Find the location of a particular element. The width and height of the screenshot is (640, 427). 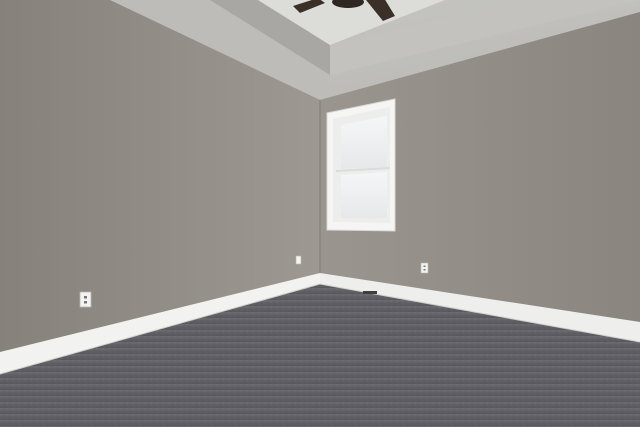

outlet-left-wall is located at coordinates (85, 299).